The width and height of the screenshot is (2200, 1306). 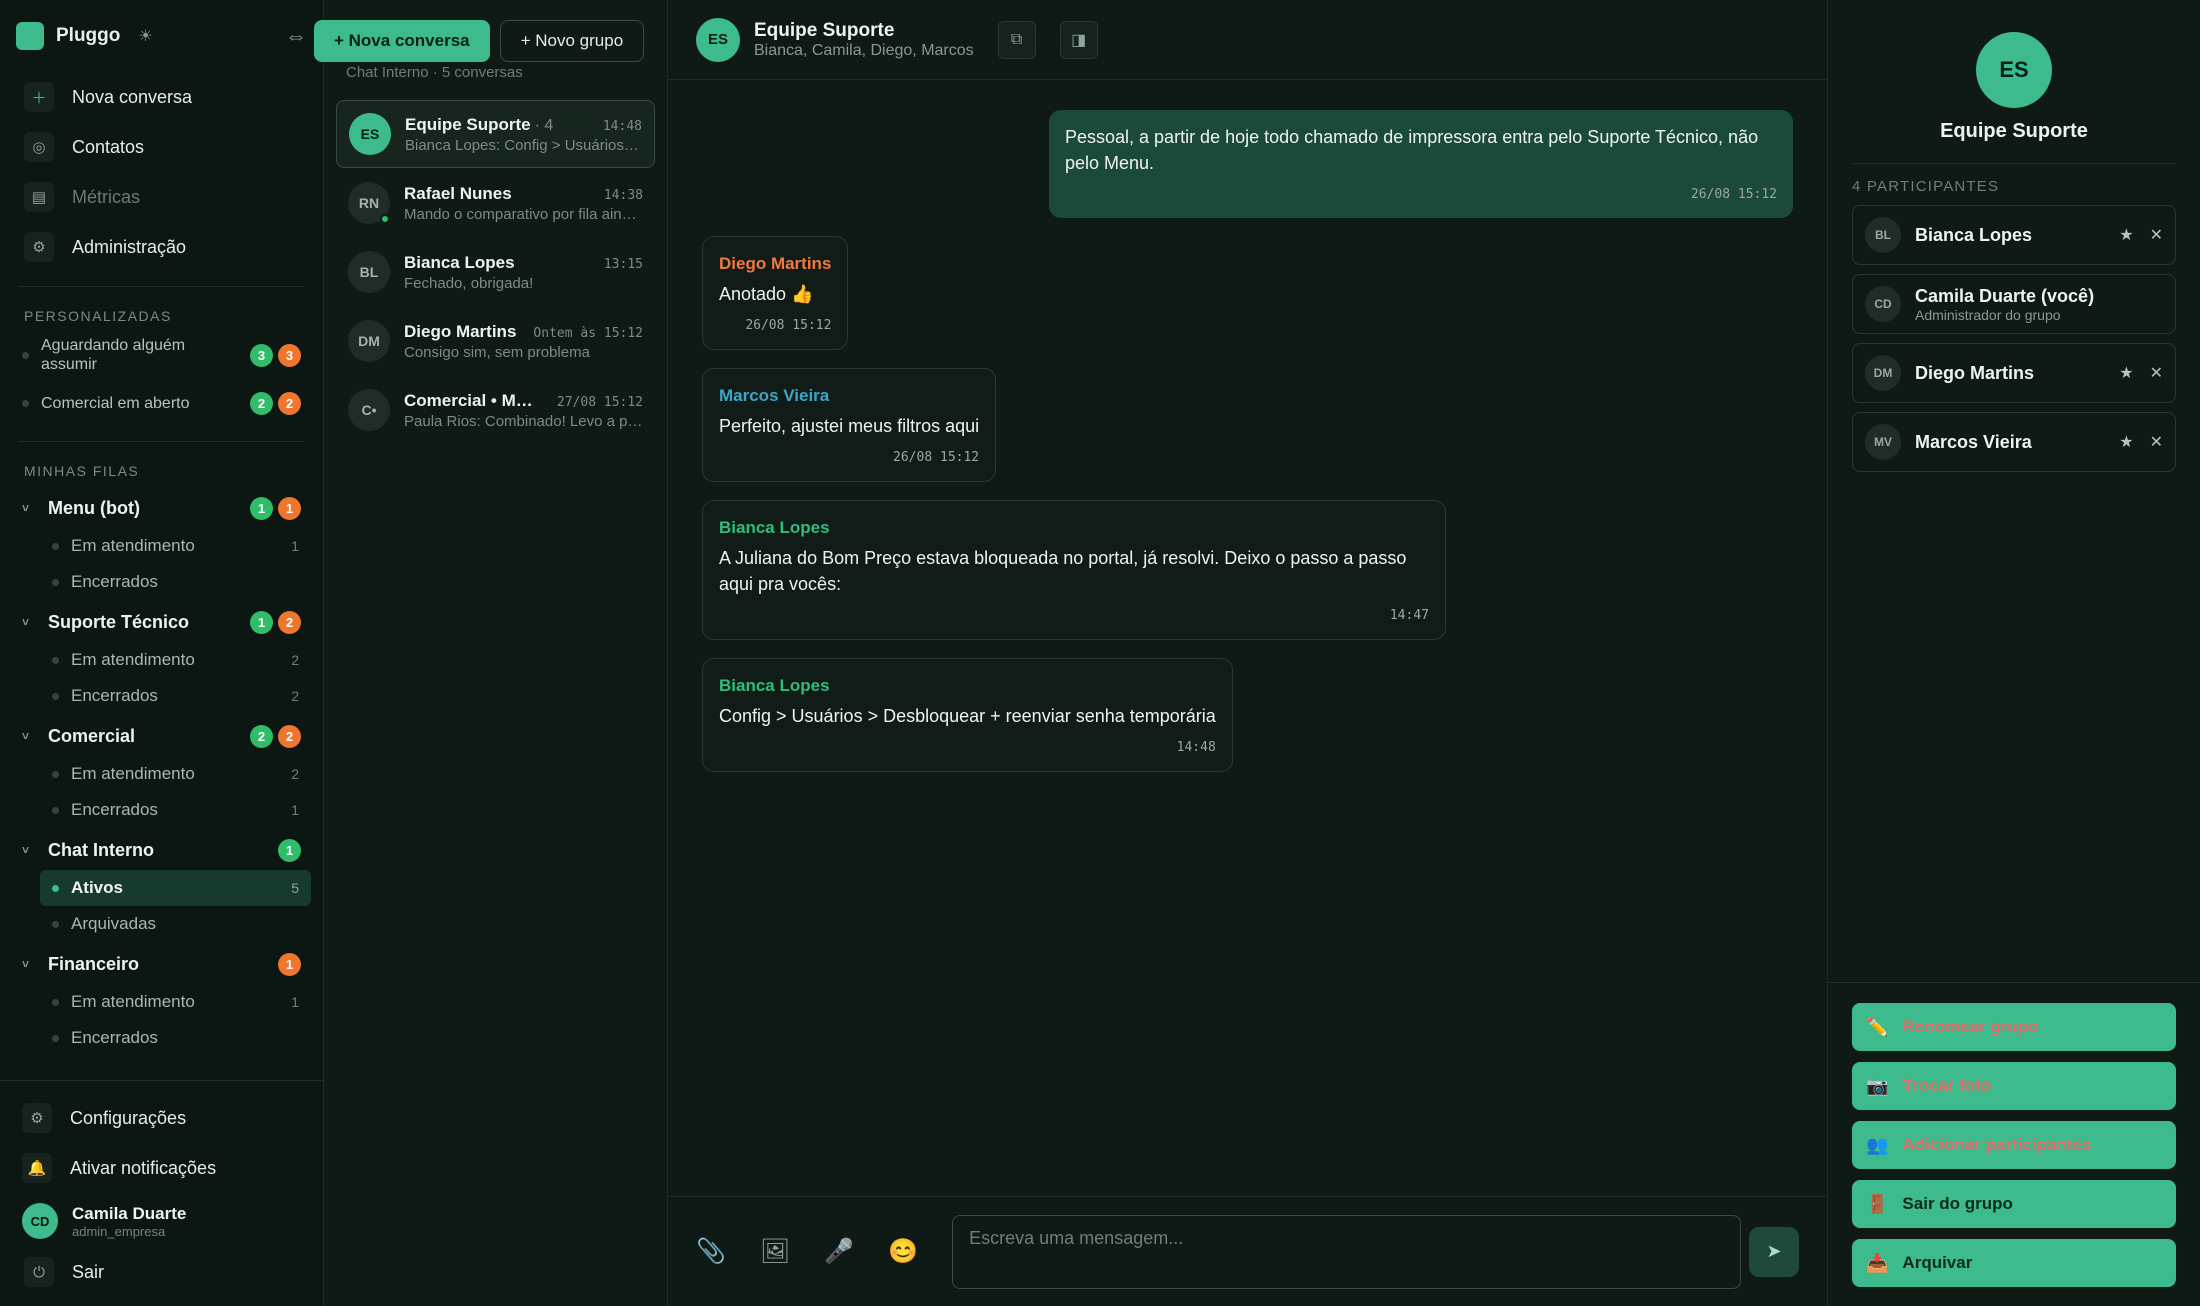 I want to click on queue-name: Suporte Técnico, so click(x=119, y=621).